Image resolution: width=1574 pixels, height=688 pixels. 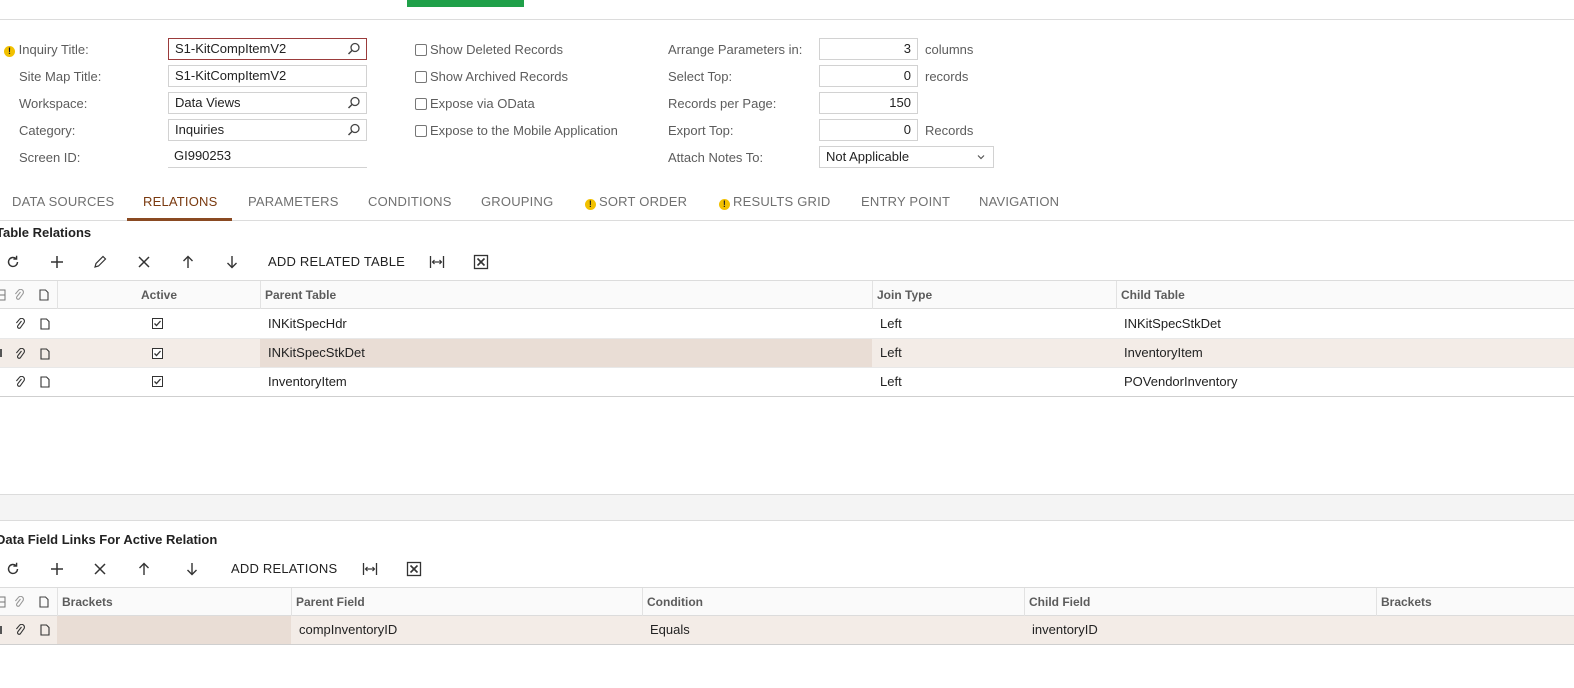 What do you see at coordinates (566, 353) in the screenshot?
I see `parent-table-cell: INKitSpecStkDet` at bounding box center [566, 353].